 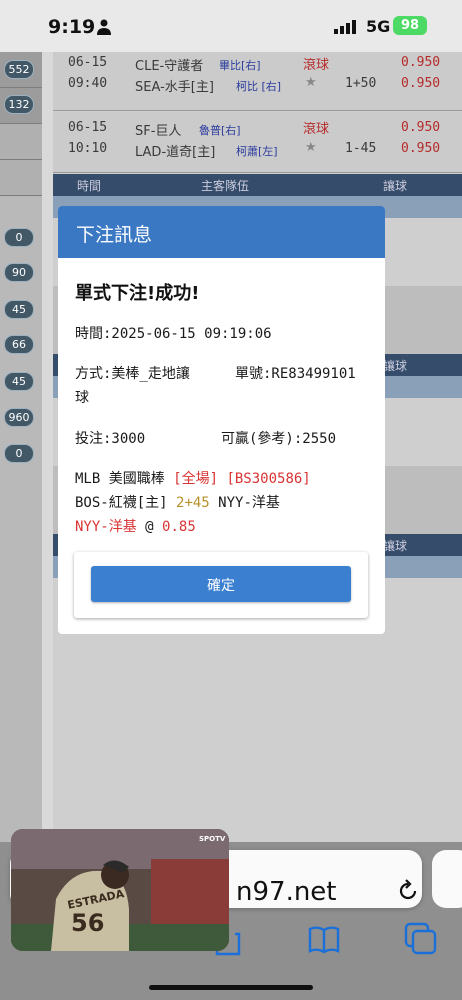 I want to click on signal-icon, so click(x=345, y=27).